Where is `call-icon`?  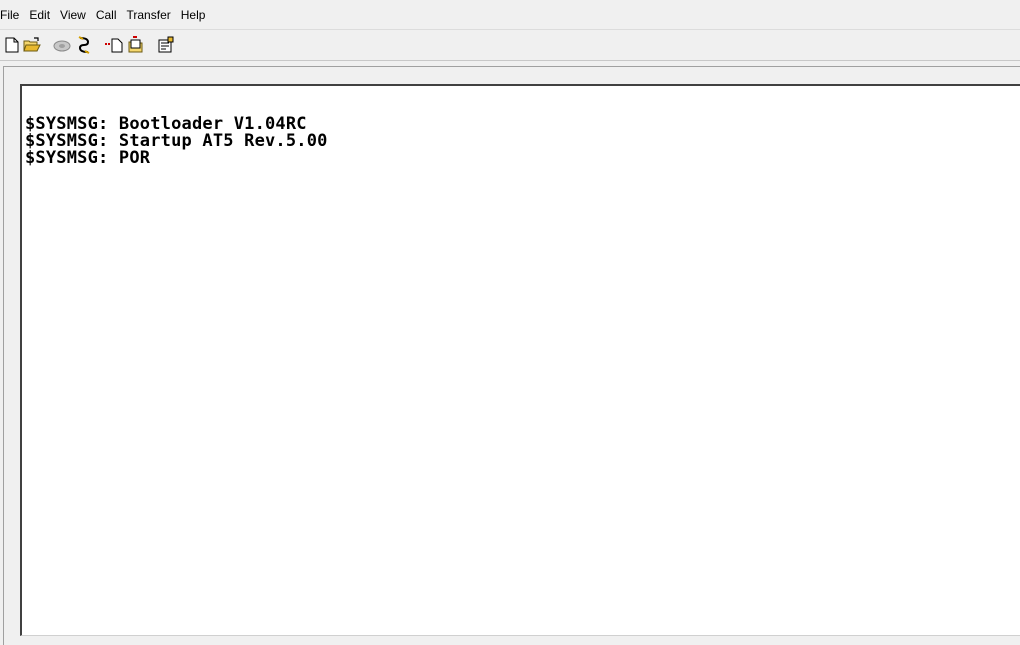
call-icon is located at coordinates (62, 46).